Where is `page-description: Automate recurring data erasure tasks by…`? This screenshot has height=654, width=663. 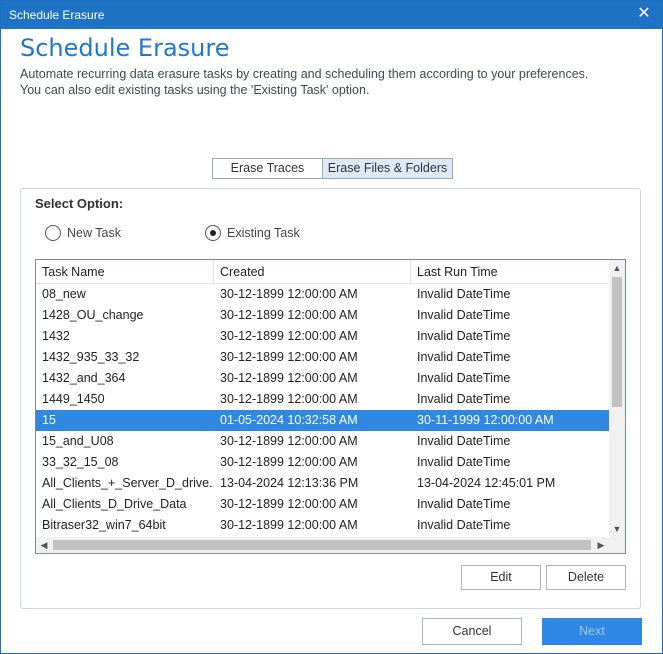
page-description: Automate recurring data erasure tasks by… is located at coordinates (330, 82).